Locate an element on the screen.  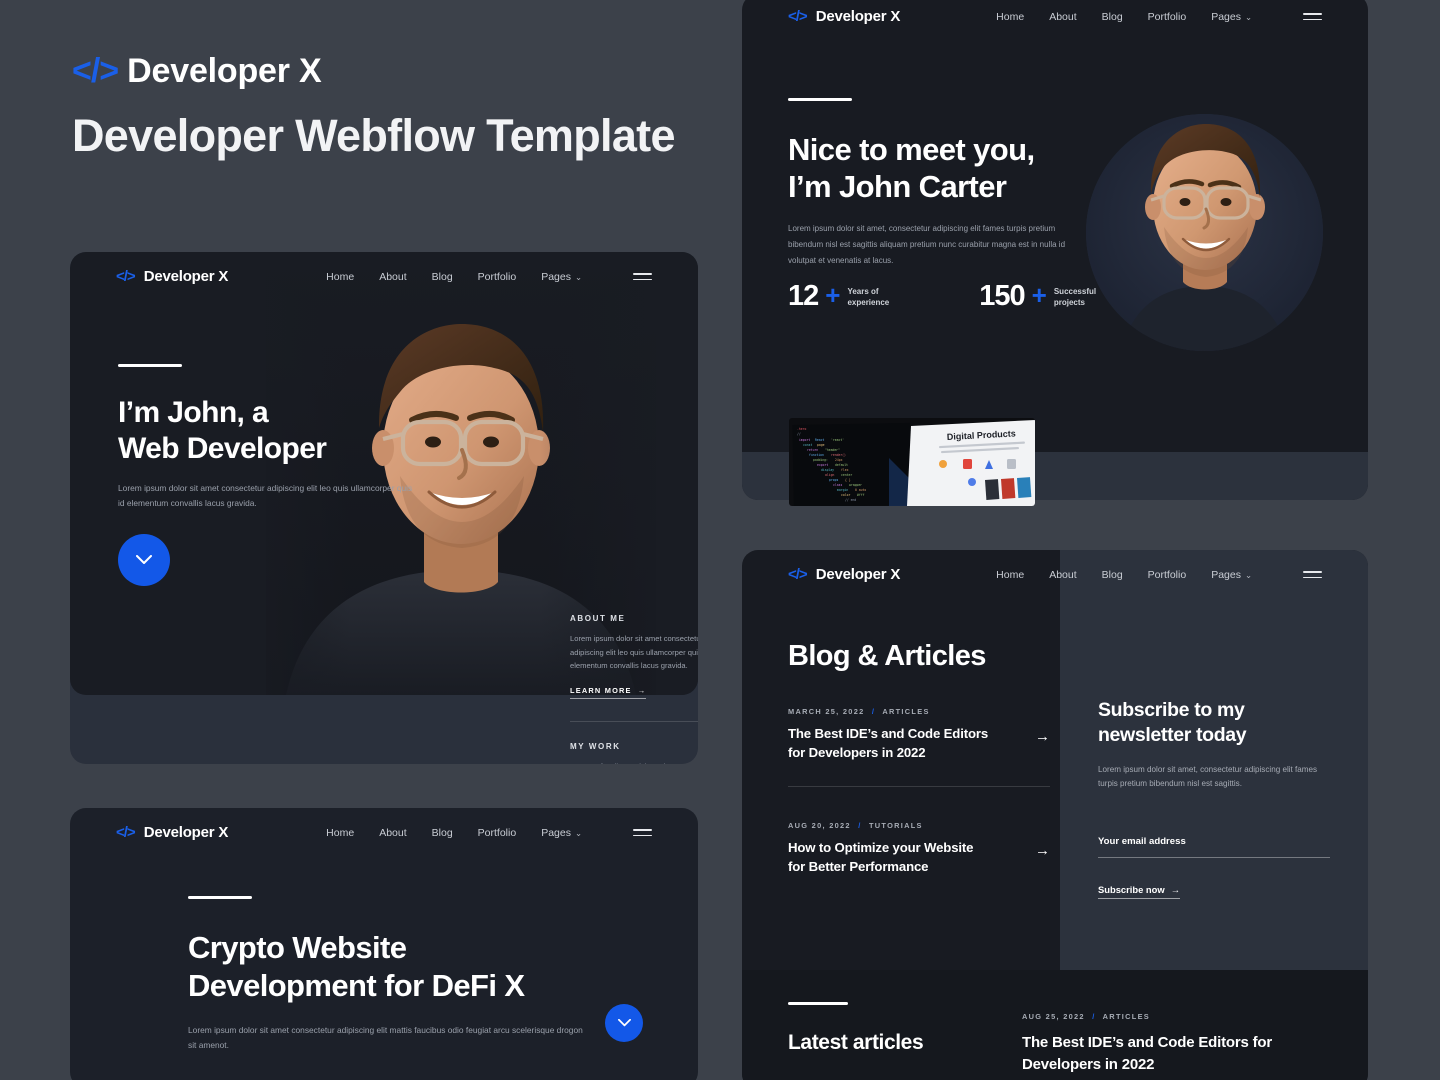
svg-text: class is located at coordinates (837, 485).